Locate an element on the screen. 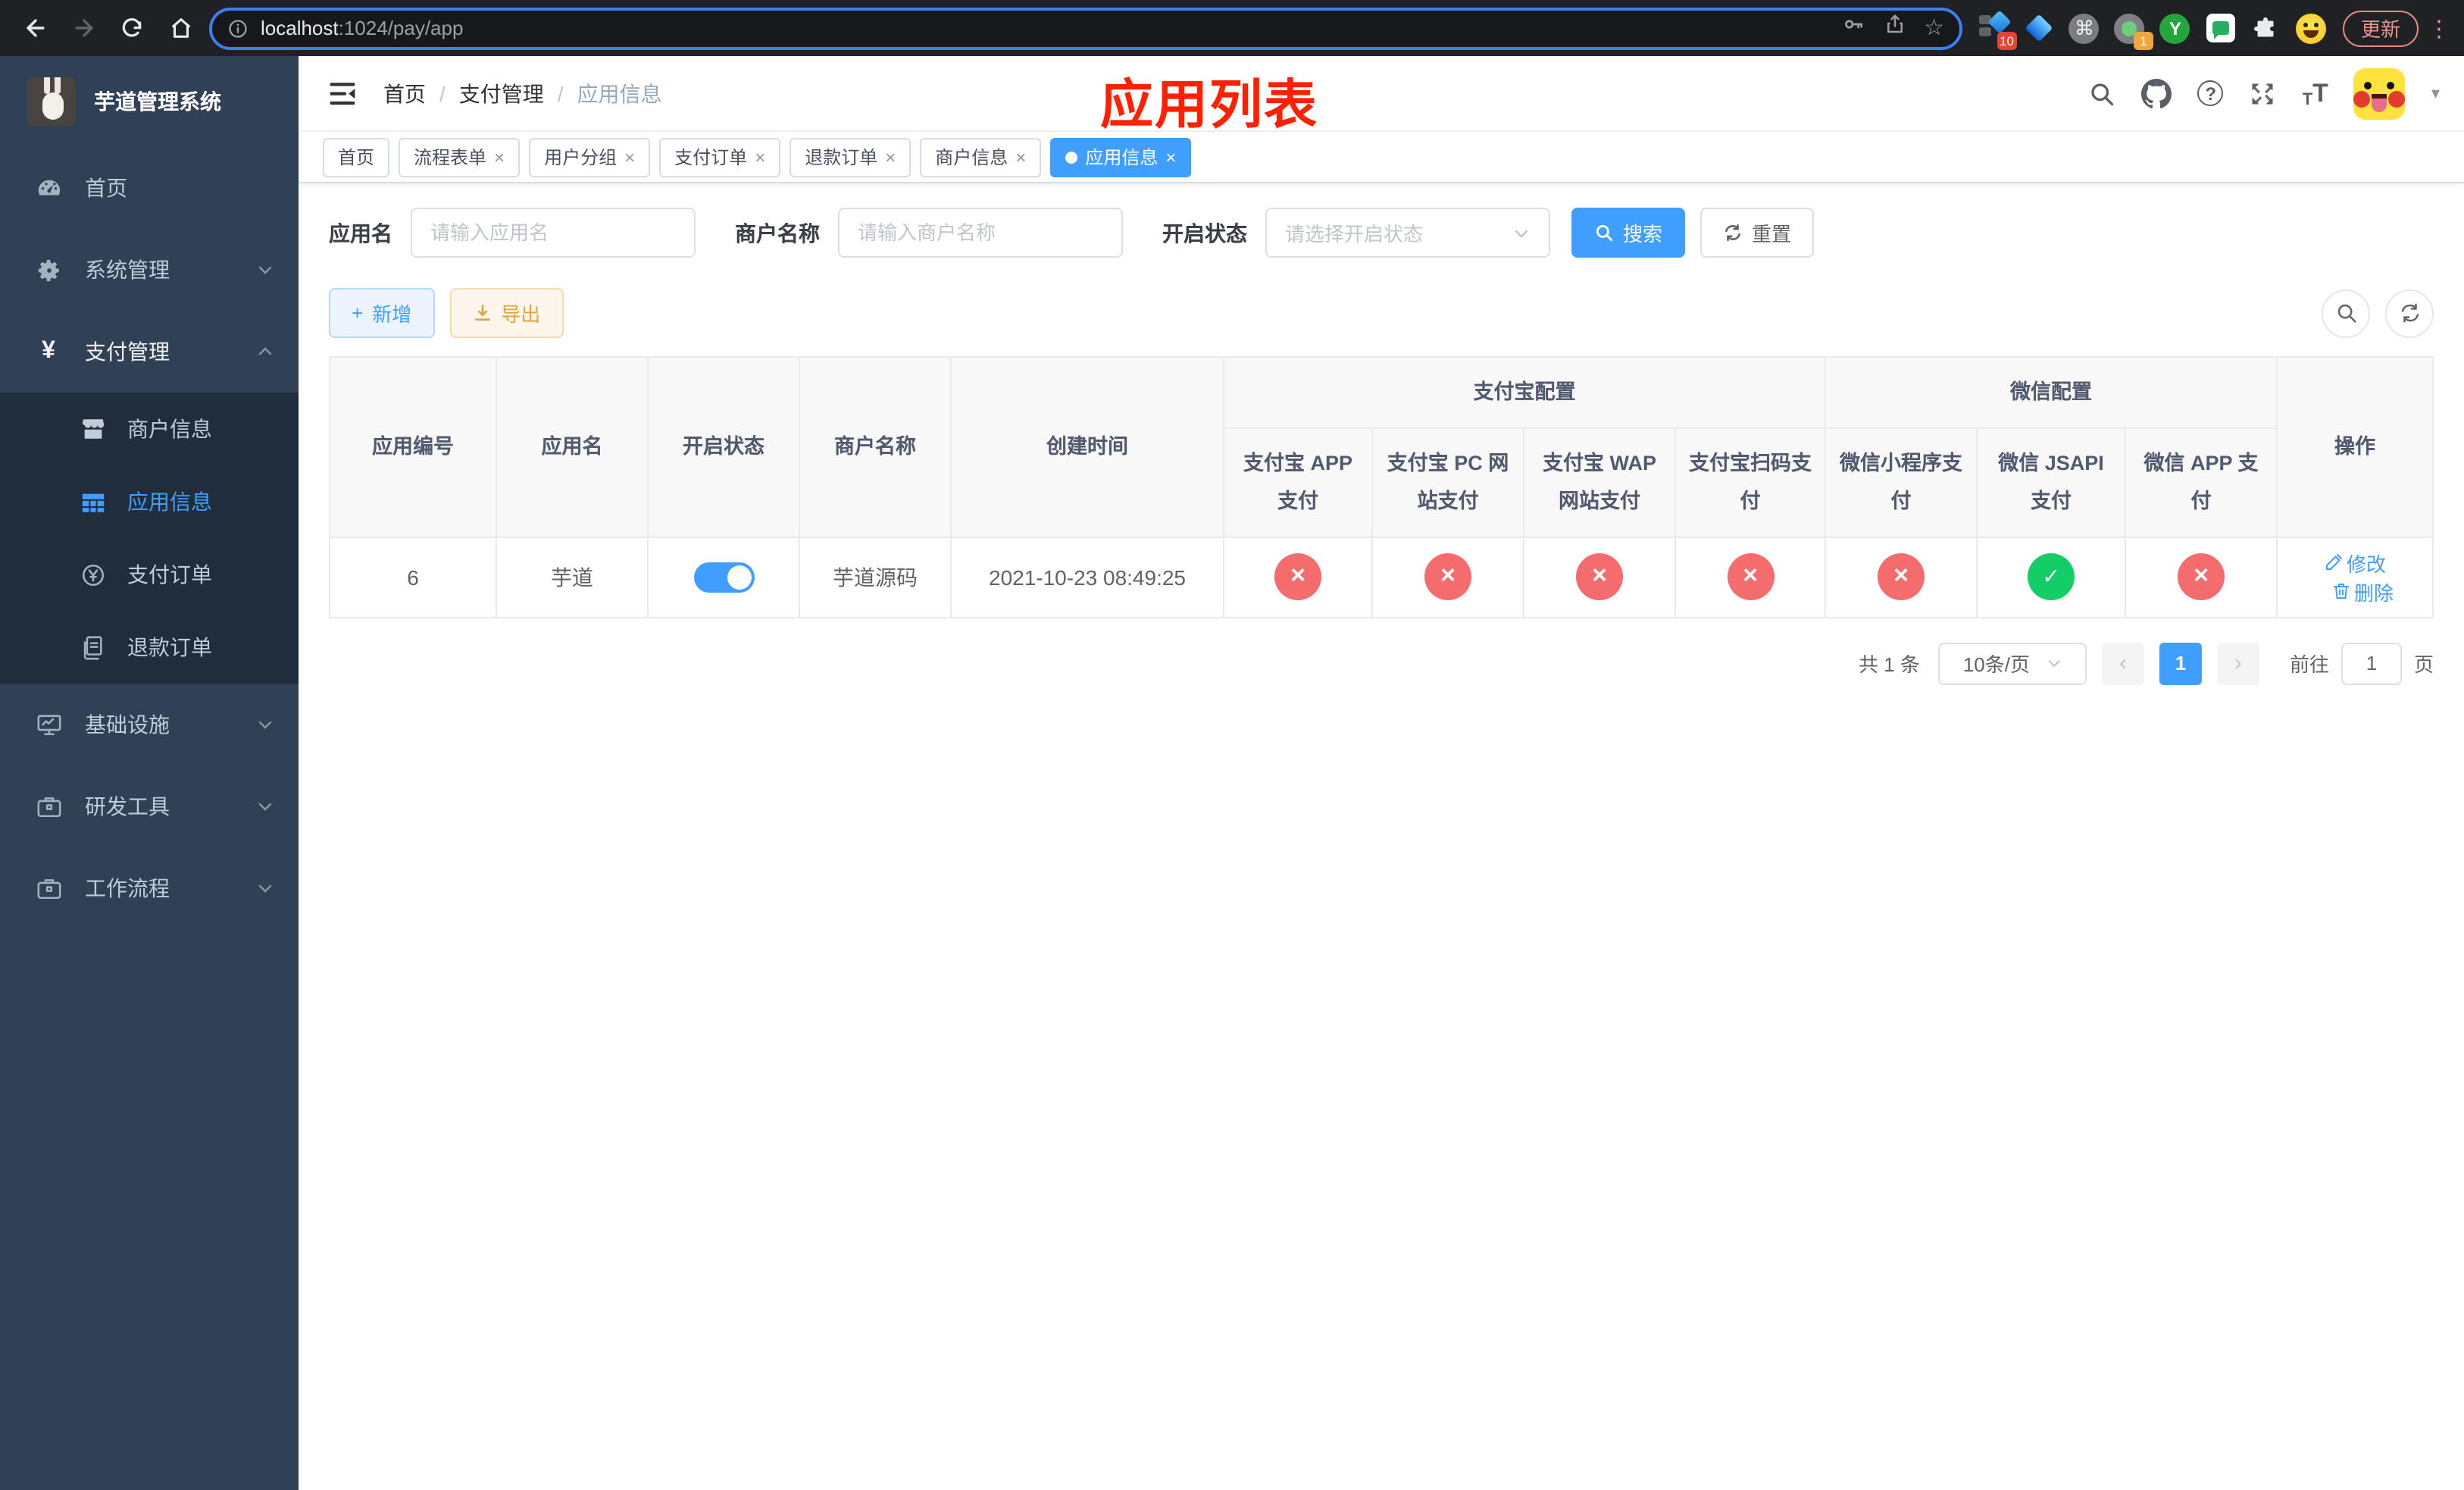 Image resolution: width=2464 pixels, height=1490 pixels. avatar-caret-icon: ▾ is located at coordinates (2435, 93).